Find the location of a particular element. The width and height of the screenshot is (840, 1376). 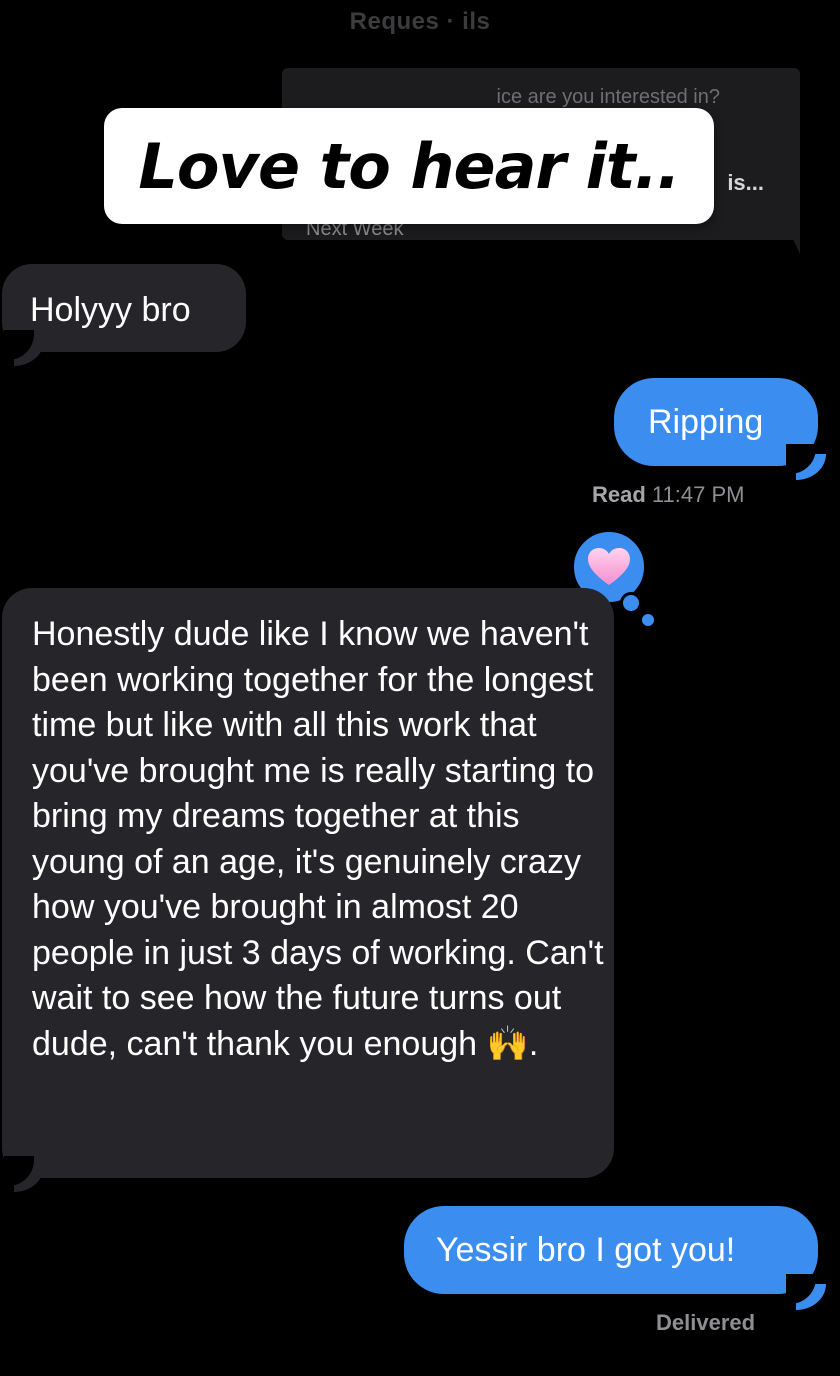

outgoing-message-bubble: Yessir bro I got you! is located at coordinates (611, 1250).